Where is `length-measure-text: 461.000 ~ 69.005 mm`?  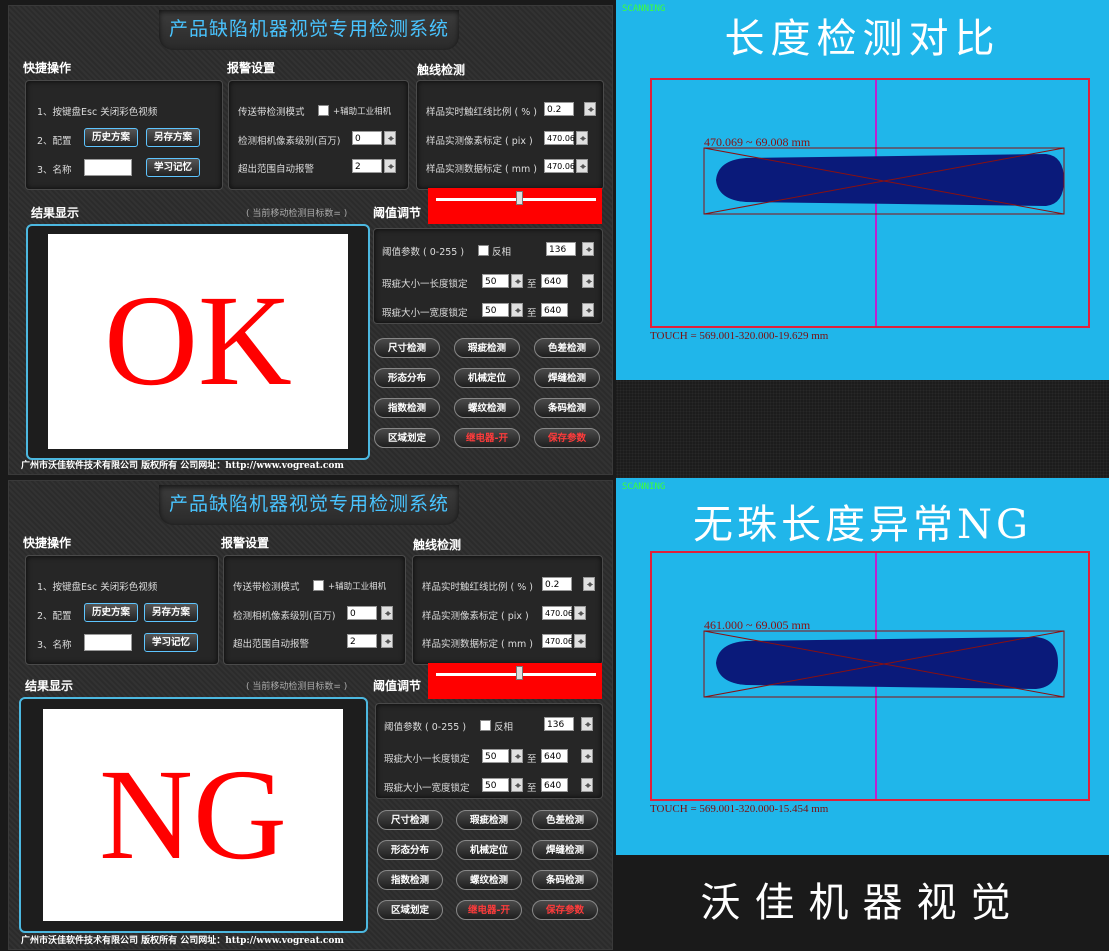 length-measure-text: 461.000 ~ 69.005 mm is located at coordinates (757, 625).